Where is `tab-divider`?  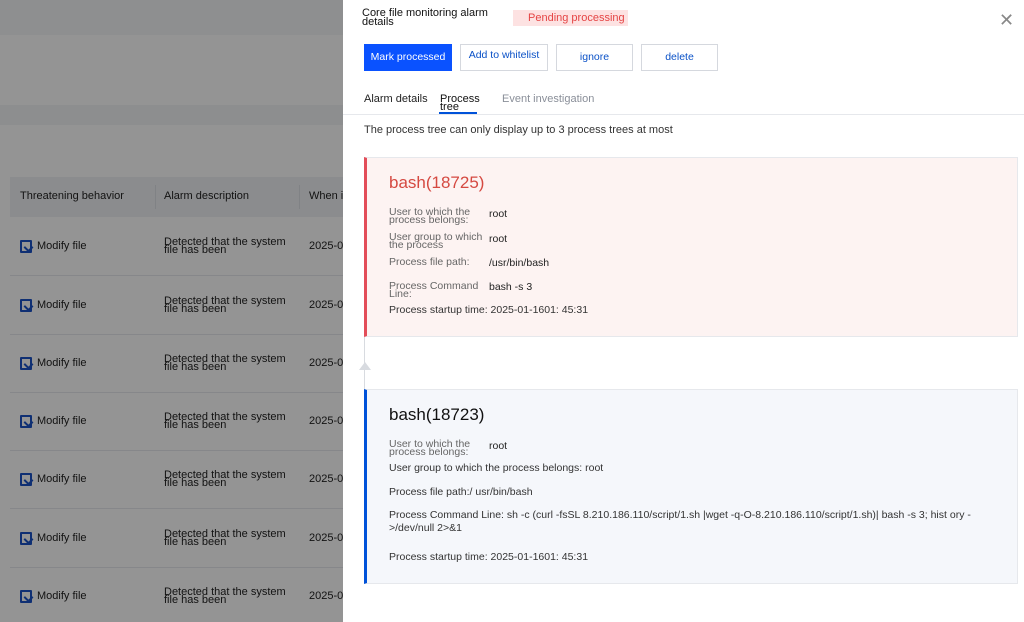 tab-divider is located at coordinates (683, 114).